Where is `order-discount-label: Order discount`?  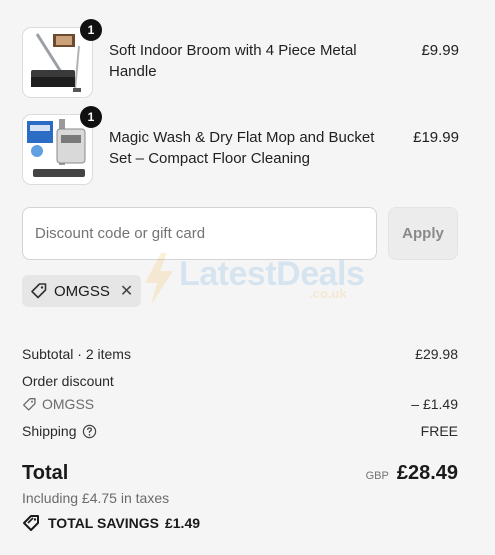 order-discount-label: Order discount is located at coordinates (68, 381).